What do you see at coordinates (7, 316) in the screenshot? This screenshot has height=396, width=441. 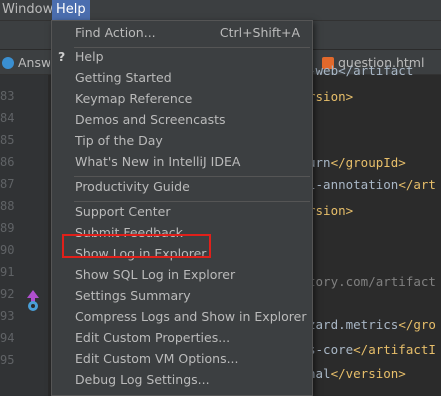 I see `line-number: 93` at bounding box center [7, 316].